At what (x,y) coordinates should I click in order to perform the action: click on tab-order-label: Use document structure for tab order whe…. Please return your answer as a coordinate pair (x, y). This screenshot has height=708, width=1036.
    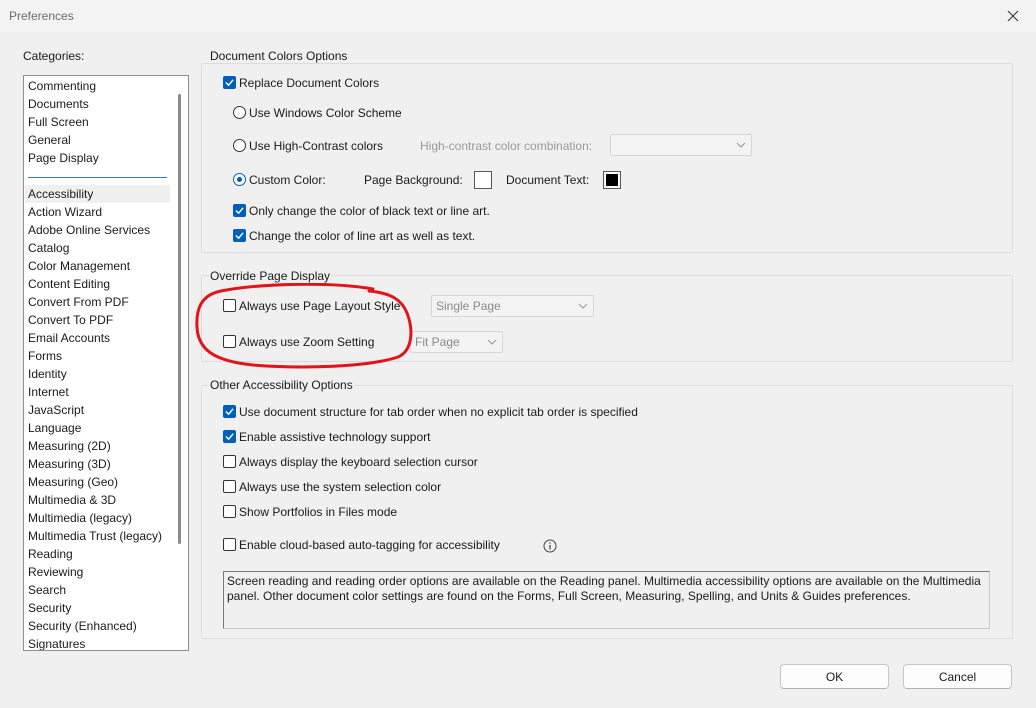
    Looking at the image, I should click on (438, 412).